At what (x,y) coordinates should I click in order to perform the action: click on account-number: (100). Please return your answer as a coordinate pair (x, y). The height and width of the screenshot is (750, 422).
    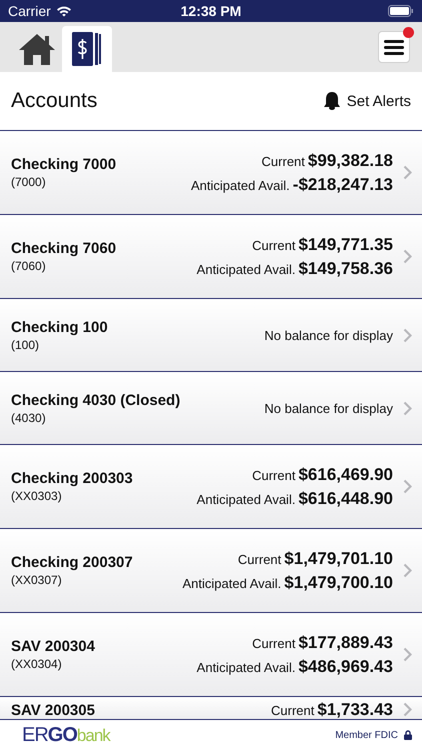
    Looking at the image, I should click on (25, 345).